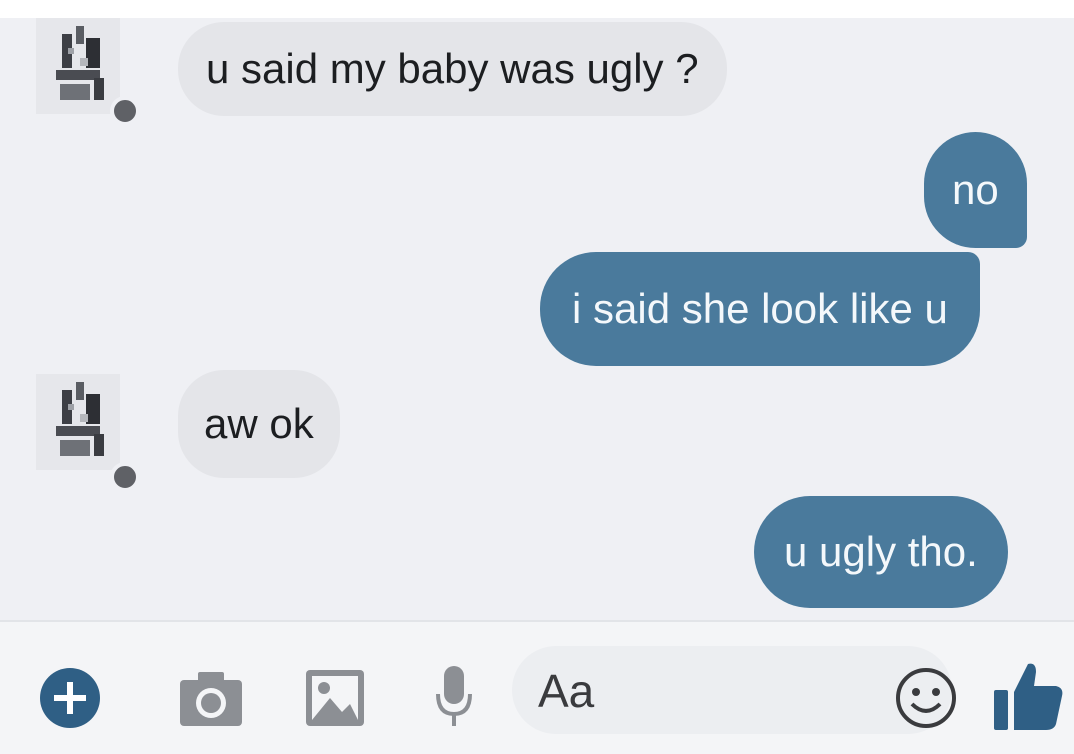 This screenshot has height=754, width=1074. I want to click on outgoing-message: i said she look like u, so click(760, 309).